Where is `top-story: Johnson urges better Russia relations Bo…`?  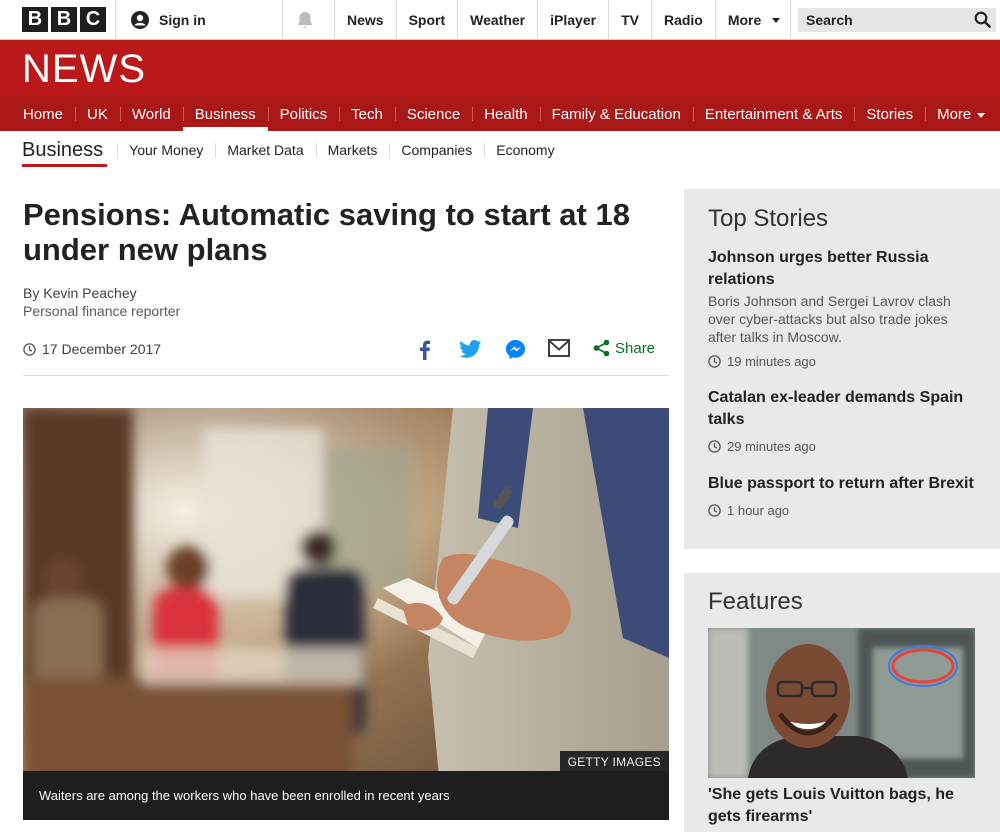 top-story: Johnson urges better Russia relations Bo… is located at coordinates (842, 308).